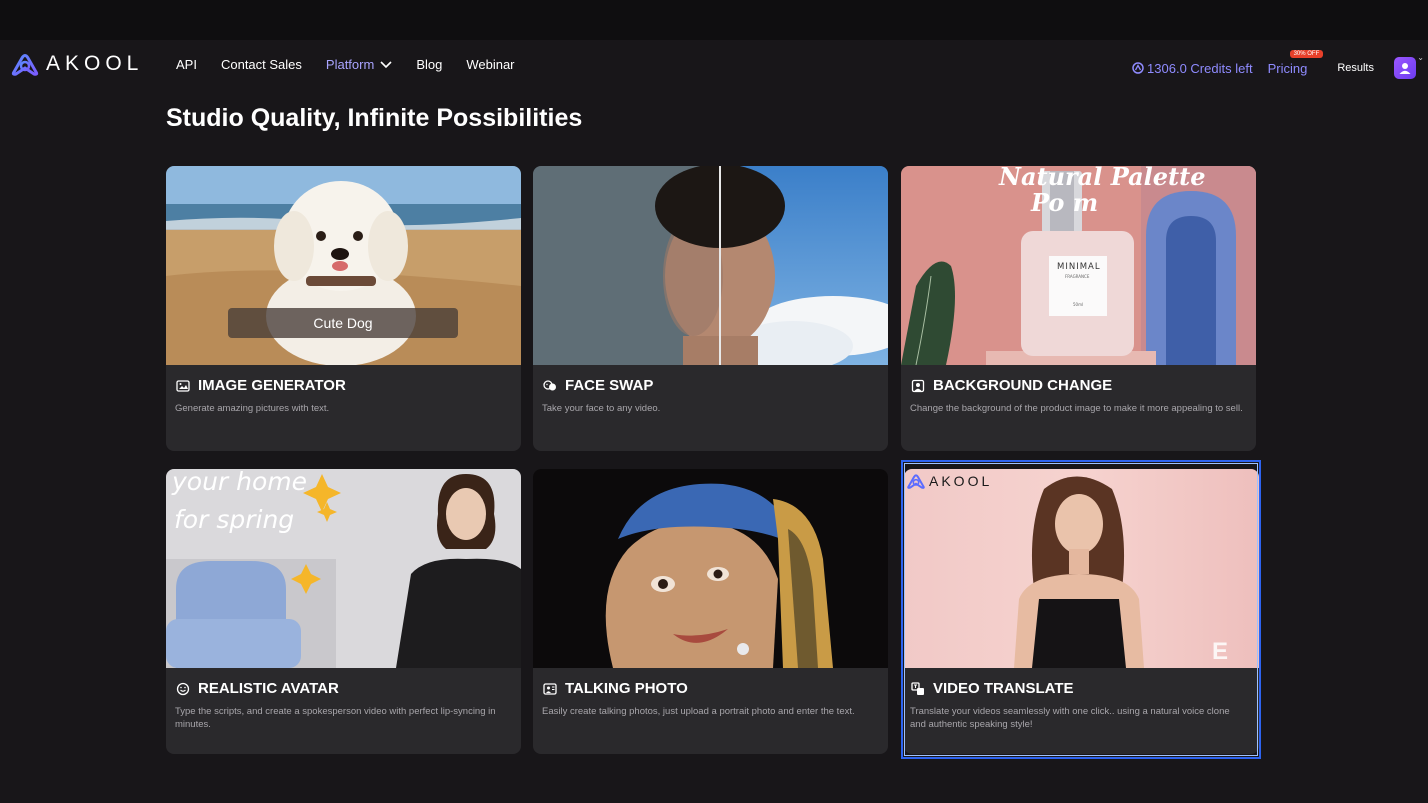  Describe the element at coordinates (95, 63) in the screenshot. I see `logo-text: AKOOL` at that location.